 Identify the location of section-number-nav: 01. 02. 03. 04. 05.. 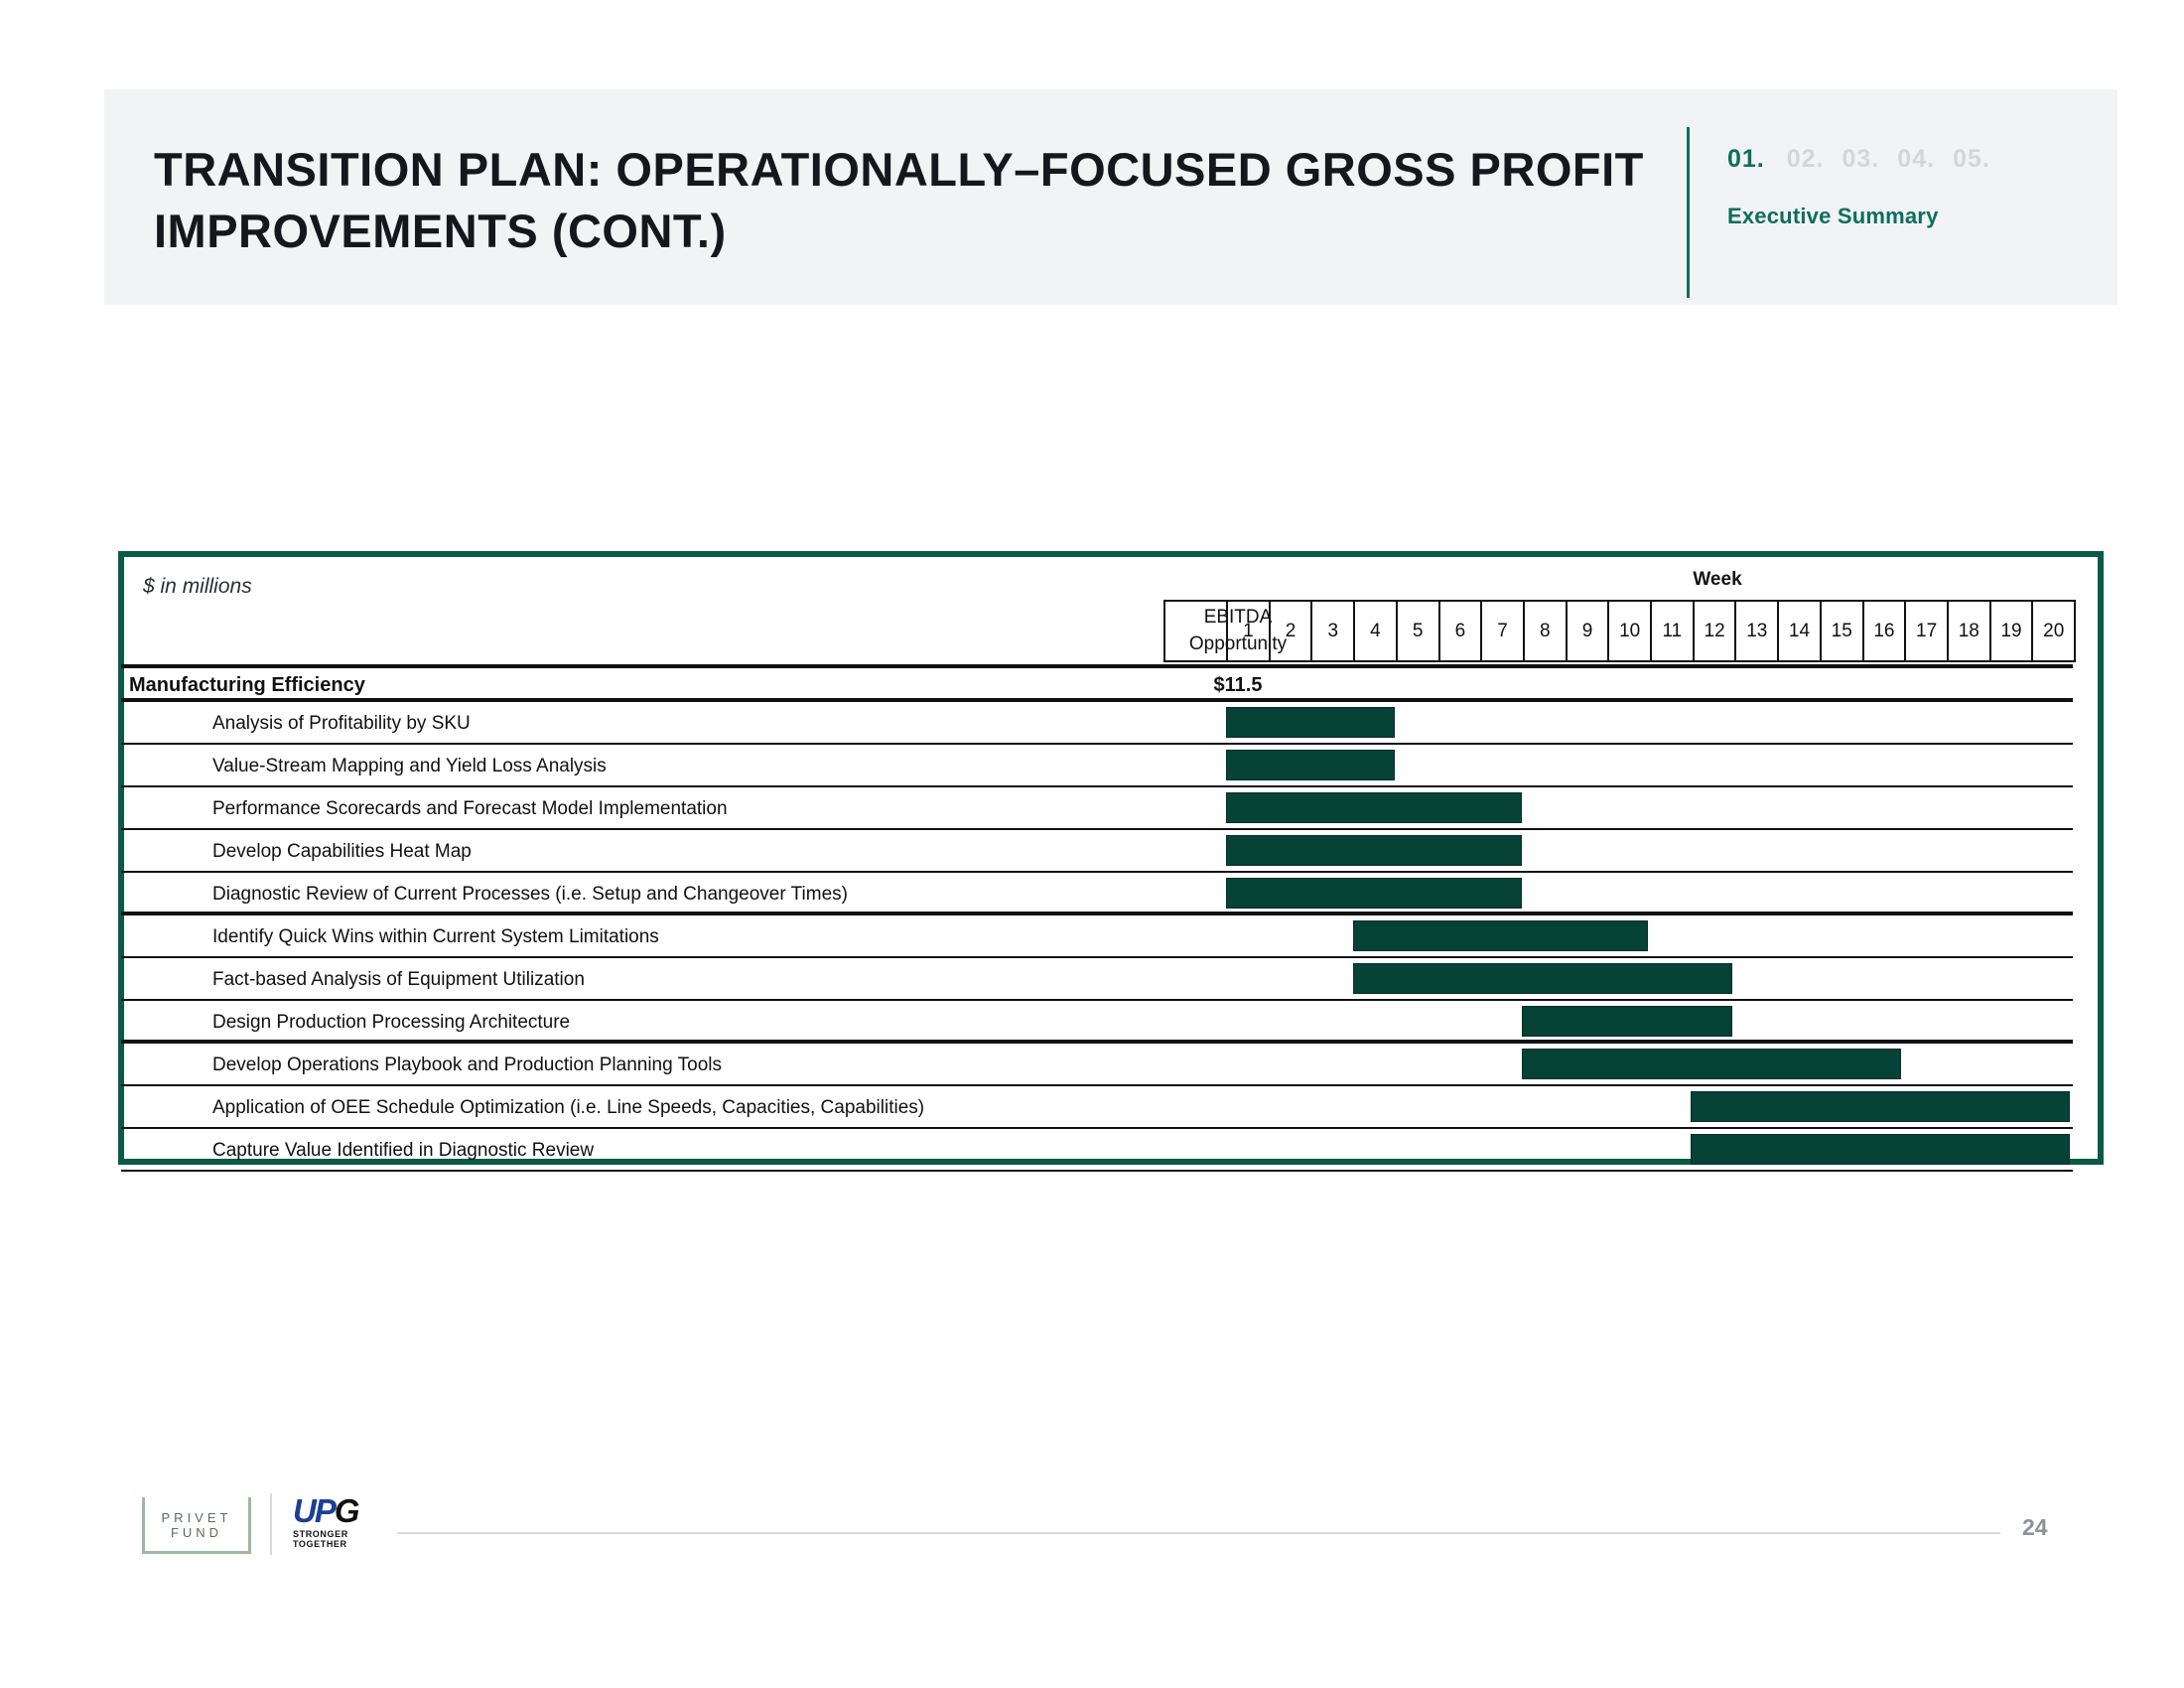
(1867, 159).